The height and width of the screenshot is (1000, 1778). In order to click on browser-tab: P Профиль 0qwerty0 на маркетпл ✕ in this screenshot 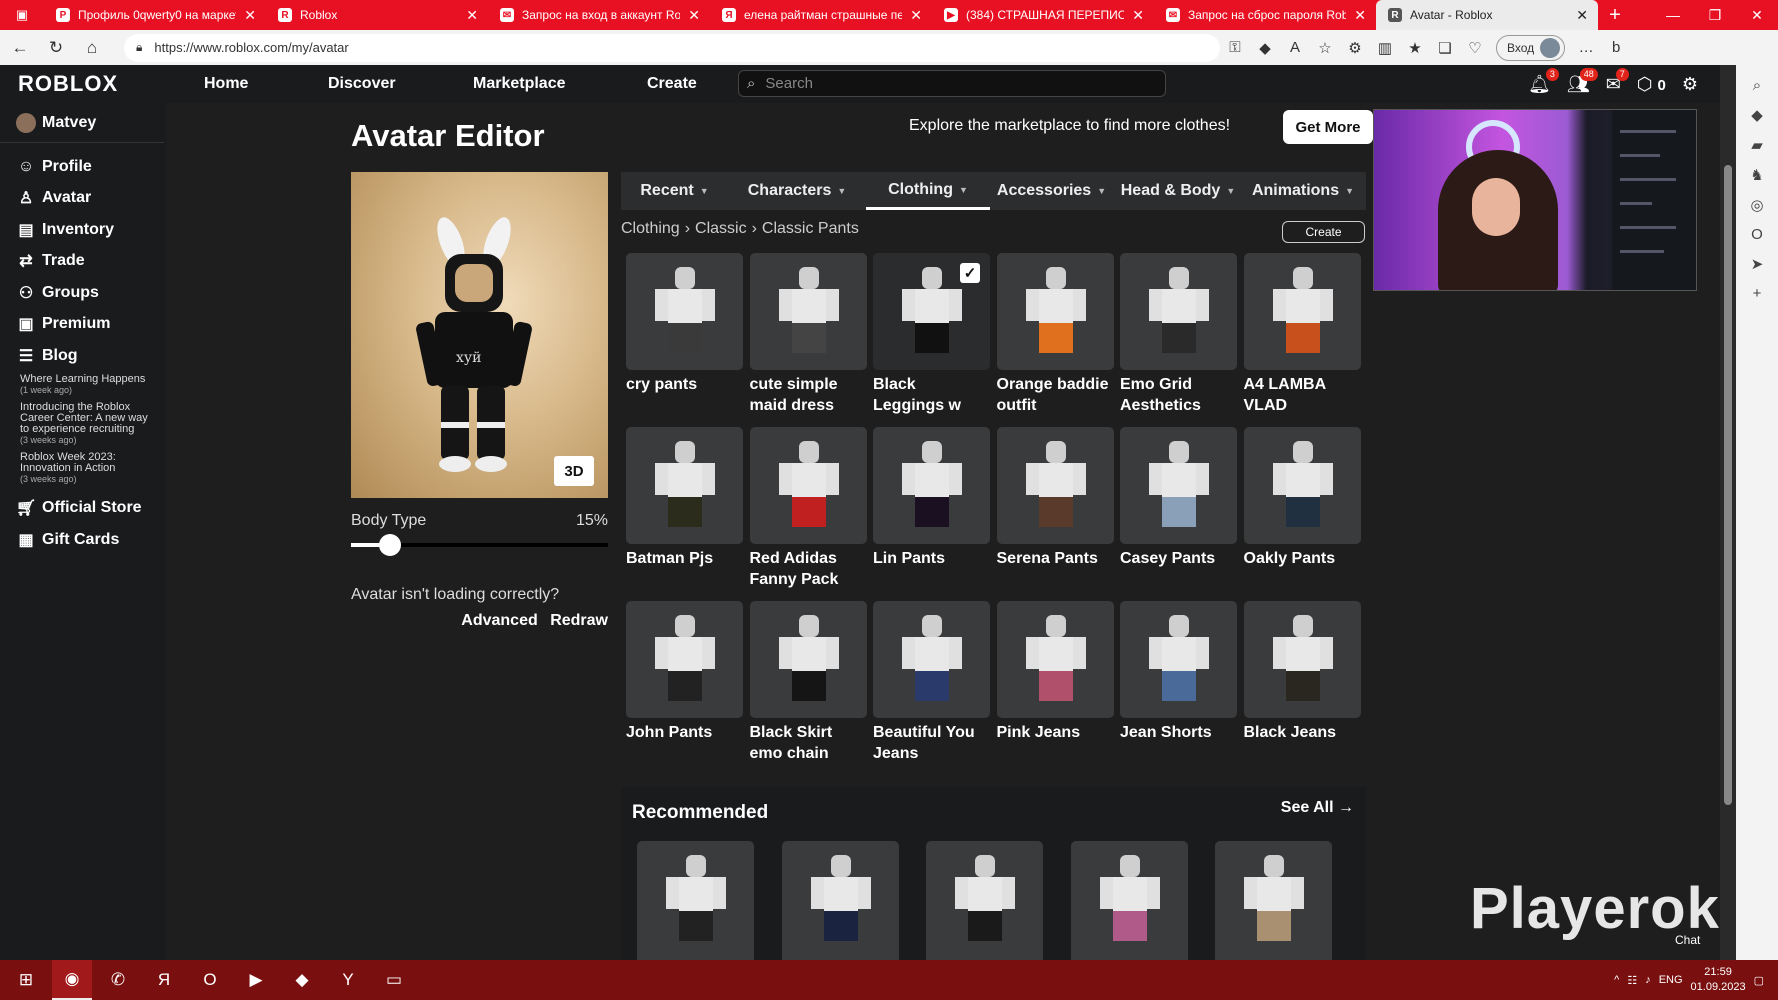, I will do `click(155, 15)`.